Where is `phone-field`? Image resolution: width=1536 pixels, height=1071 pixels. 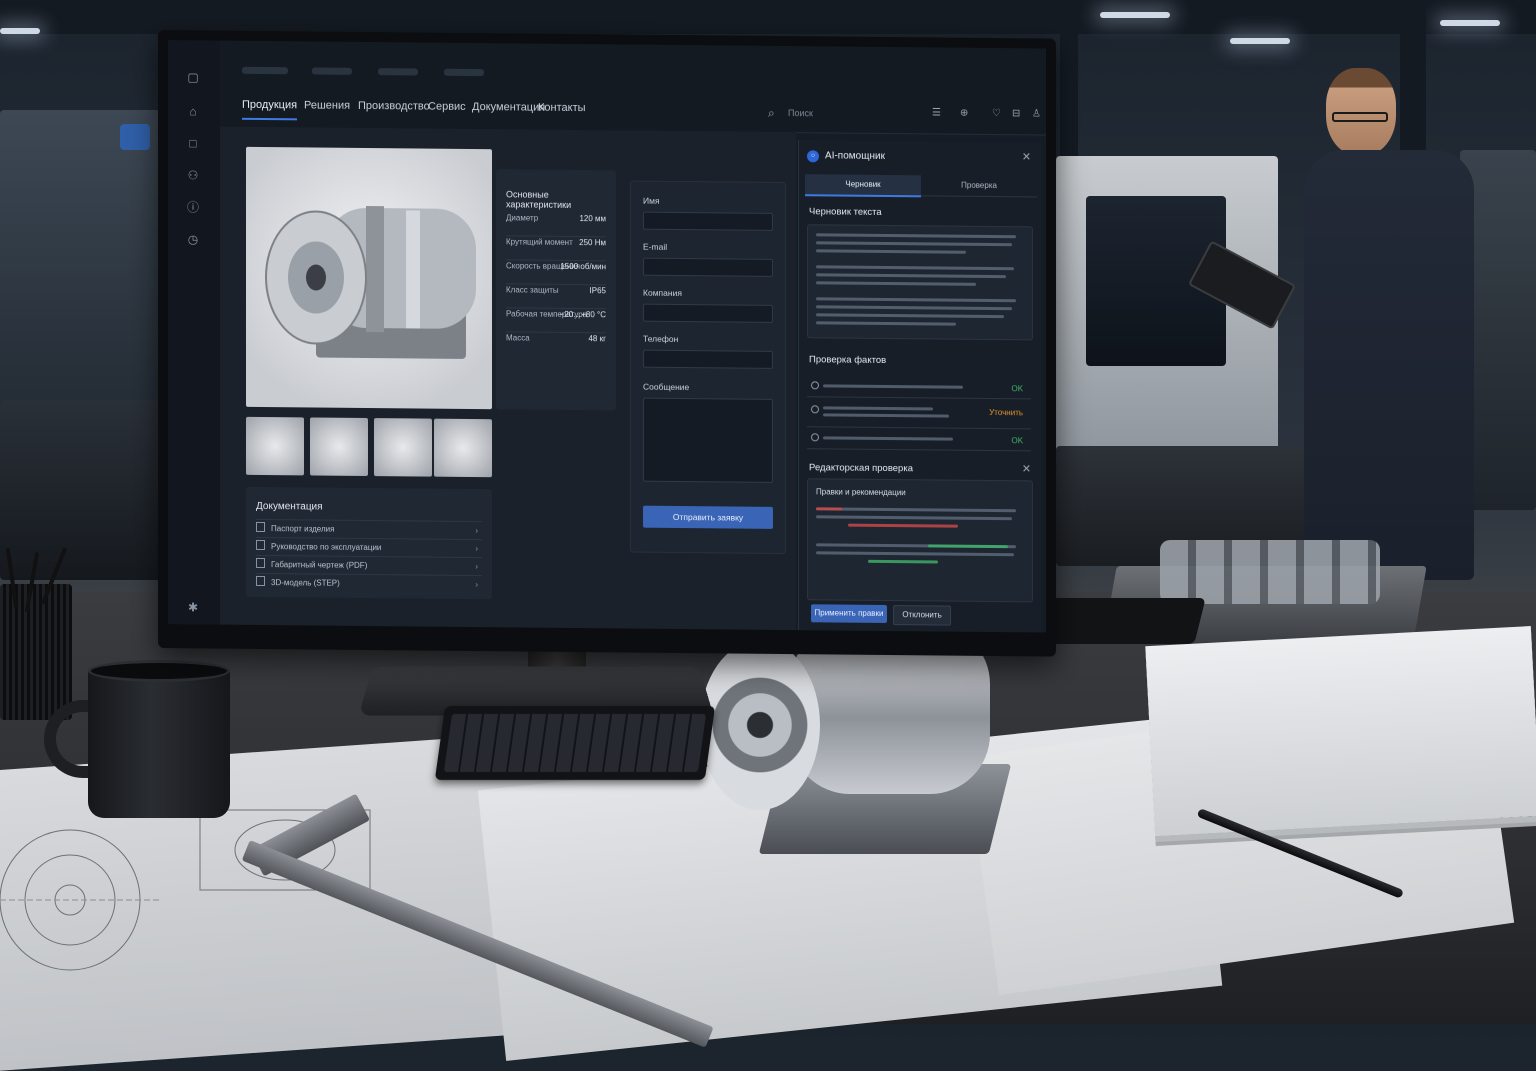
phone-field is located at coordinates (708, 359).